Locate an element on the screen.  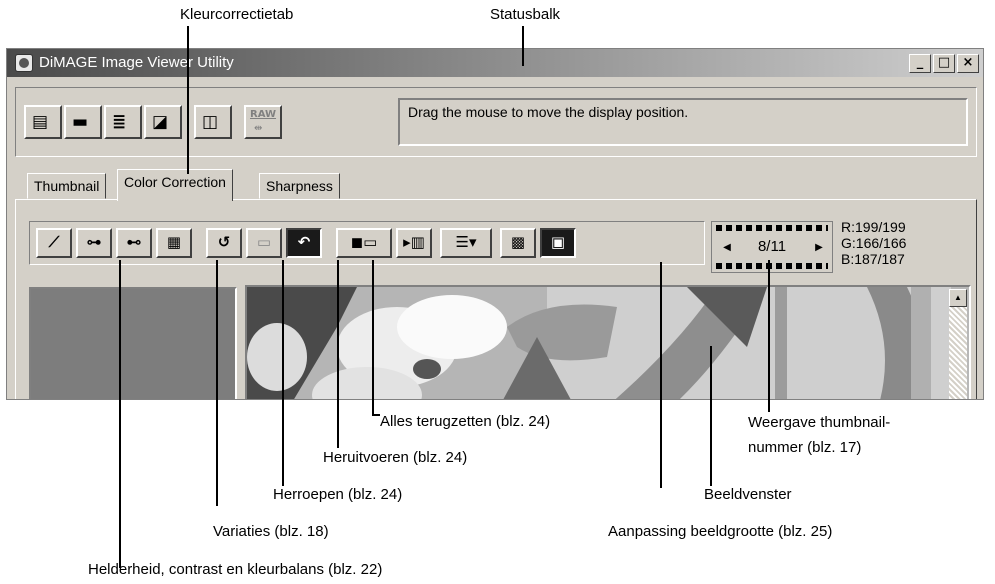
curve-icon: ⟋ is located at coordinates (54, 242).